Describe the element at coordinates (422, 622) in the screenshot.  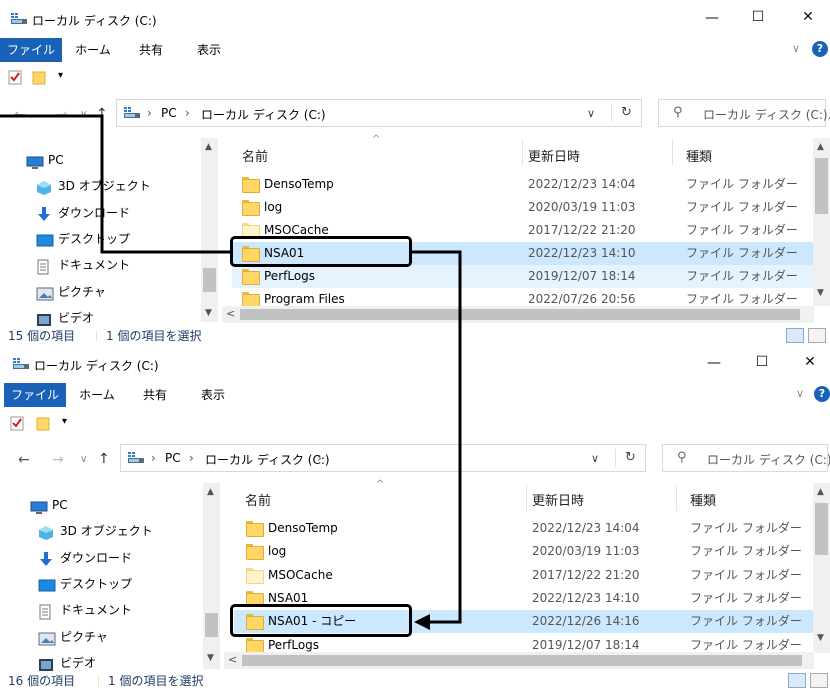
I see `arrowhead-icon` at that location.